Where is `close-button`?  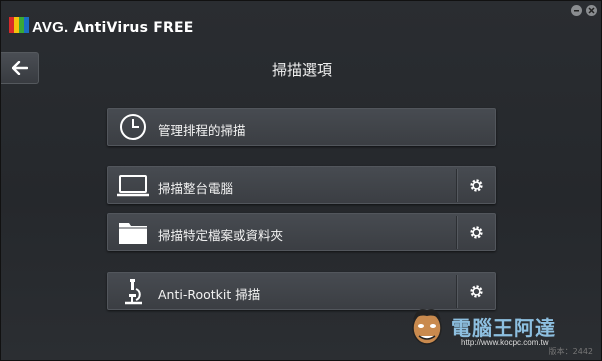
close-button is located at coordinates (591, 10).